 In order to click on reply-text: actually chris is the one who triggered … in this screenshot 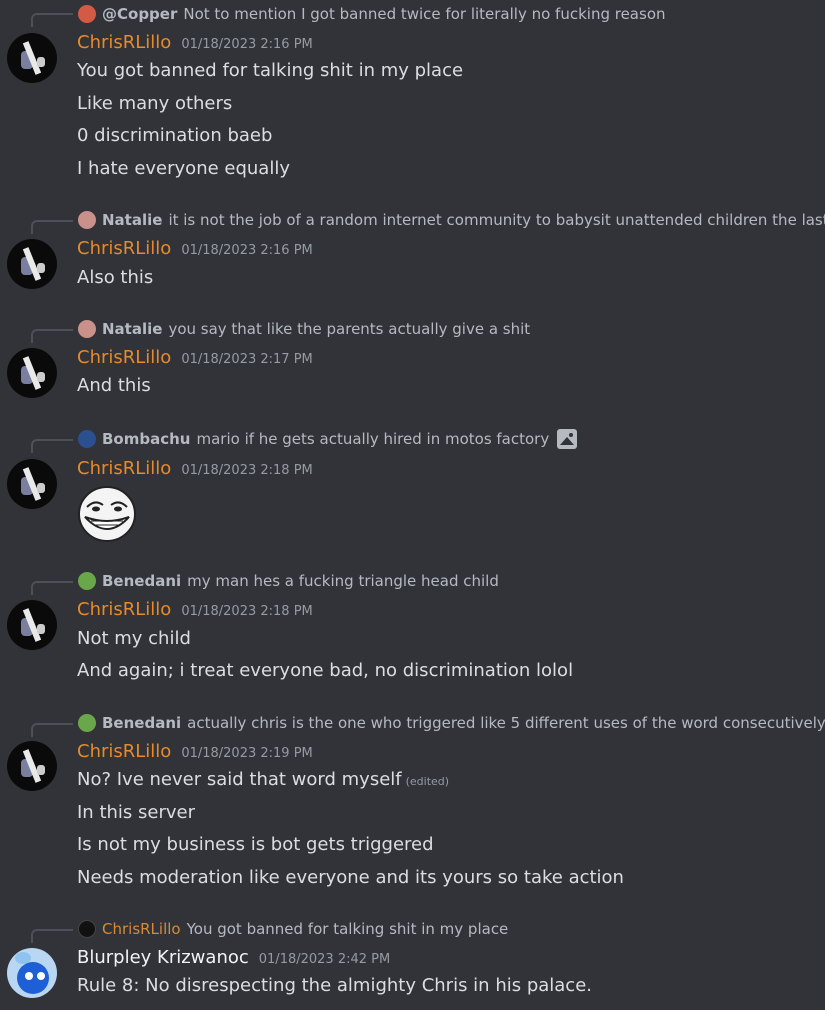, I will do `click(506, 723)`.